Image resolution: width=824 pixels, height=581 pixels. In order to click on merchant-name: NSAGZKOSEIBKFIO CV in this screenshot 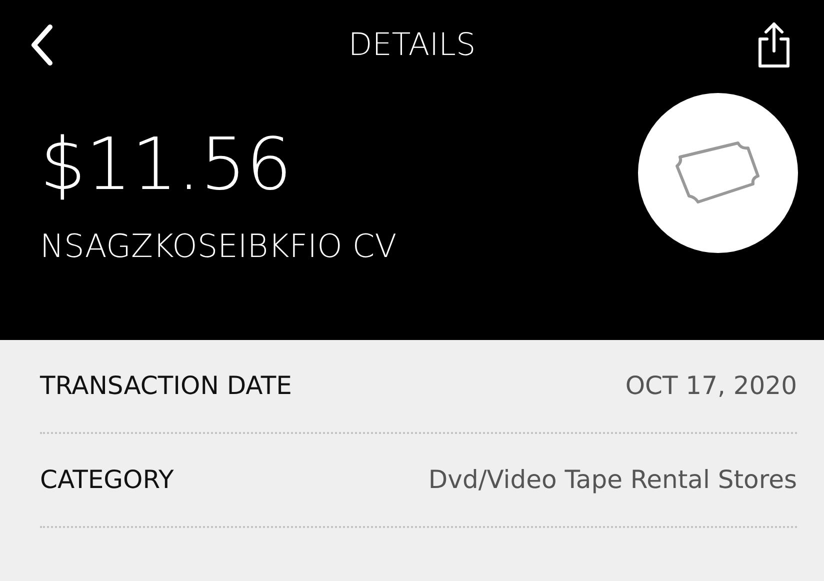, I will do `click(218, 246)`.